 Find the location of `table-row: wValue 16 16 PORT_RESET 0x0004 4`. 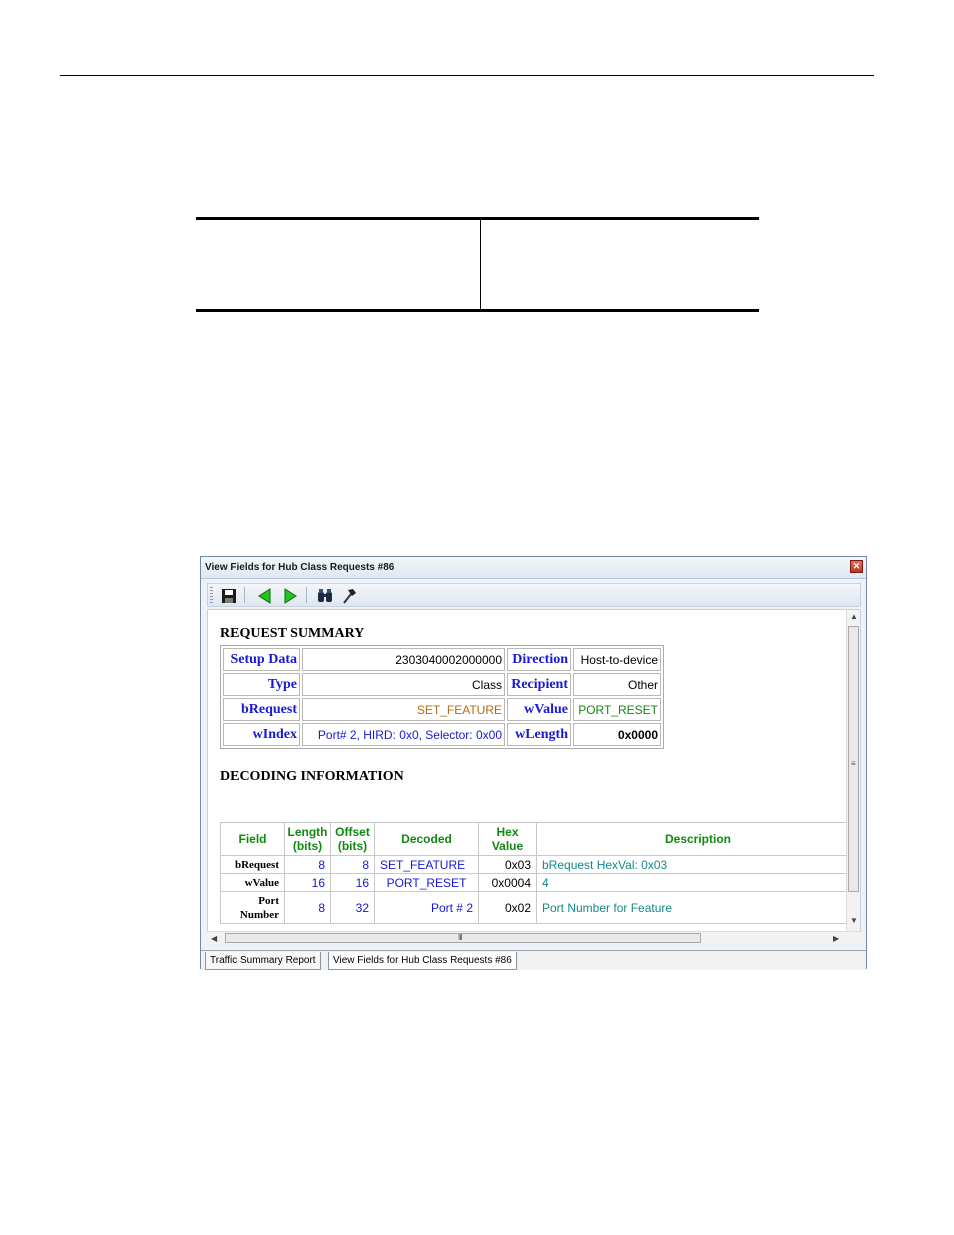

table-row: wValue 16 16 PORT_RESET 0x0004 4 is located at coordinates (540, 882).